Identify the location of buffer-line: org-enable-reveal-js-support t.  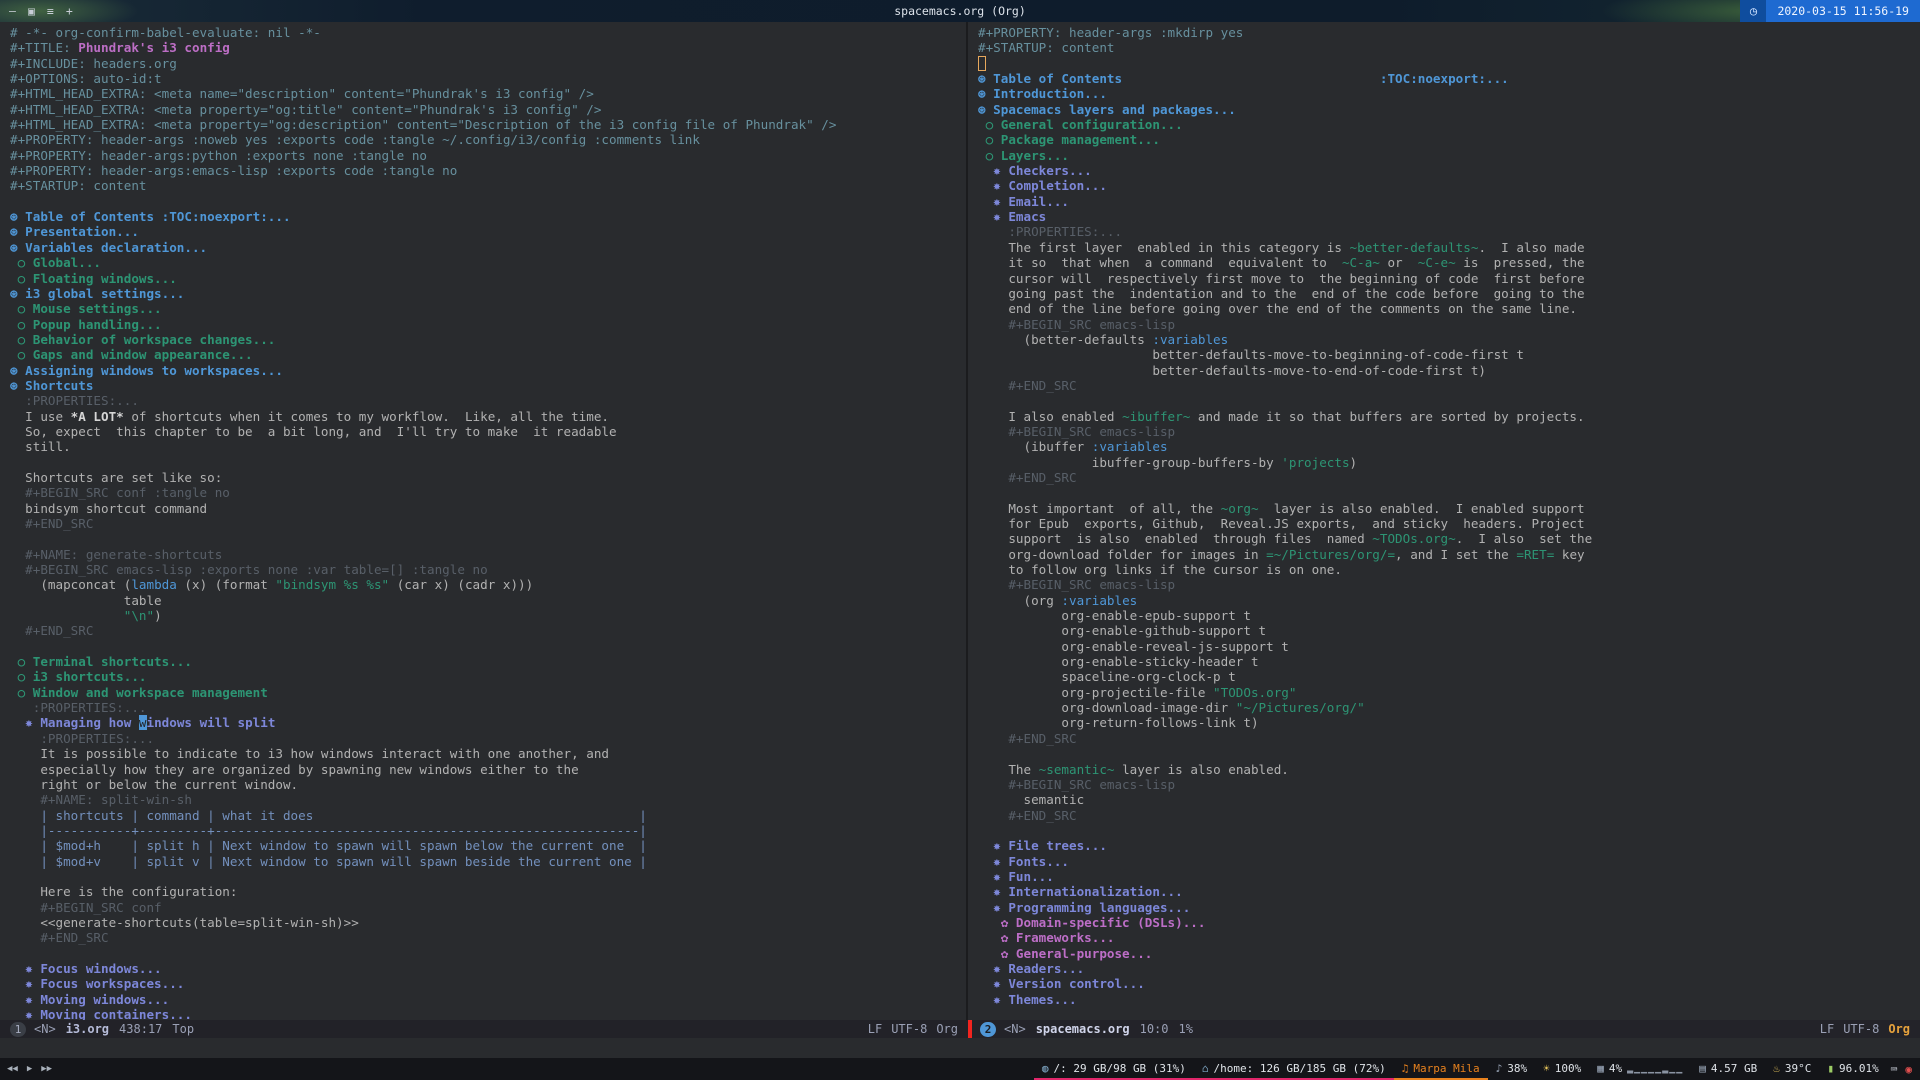
(1449, 646).